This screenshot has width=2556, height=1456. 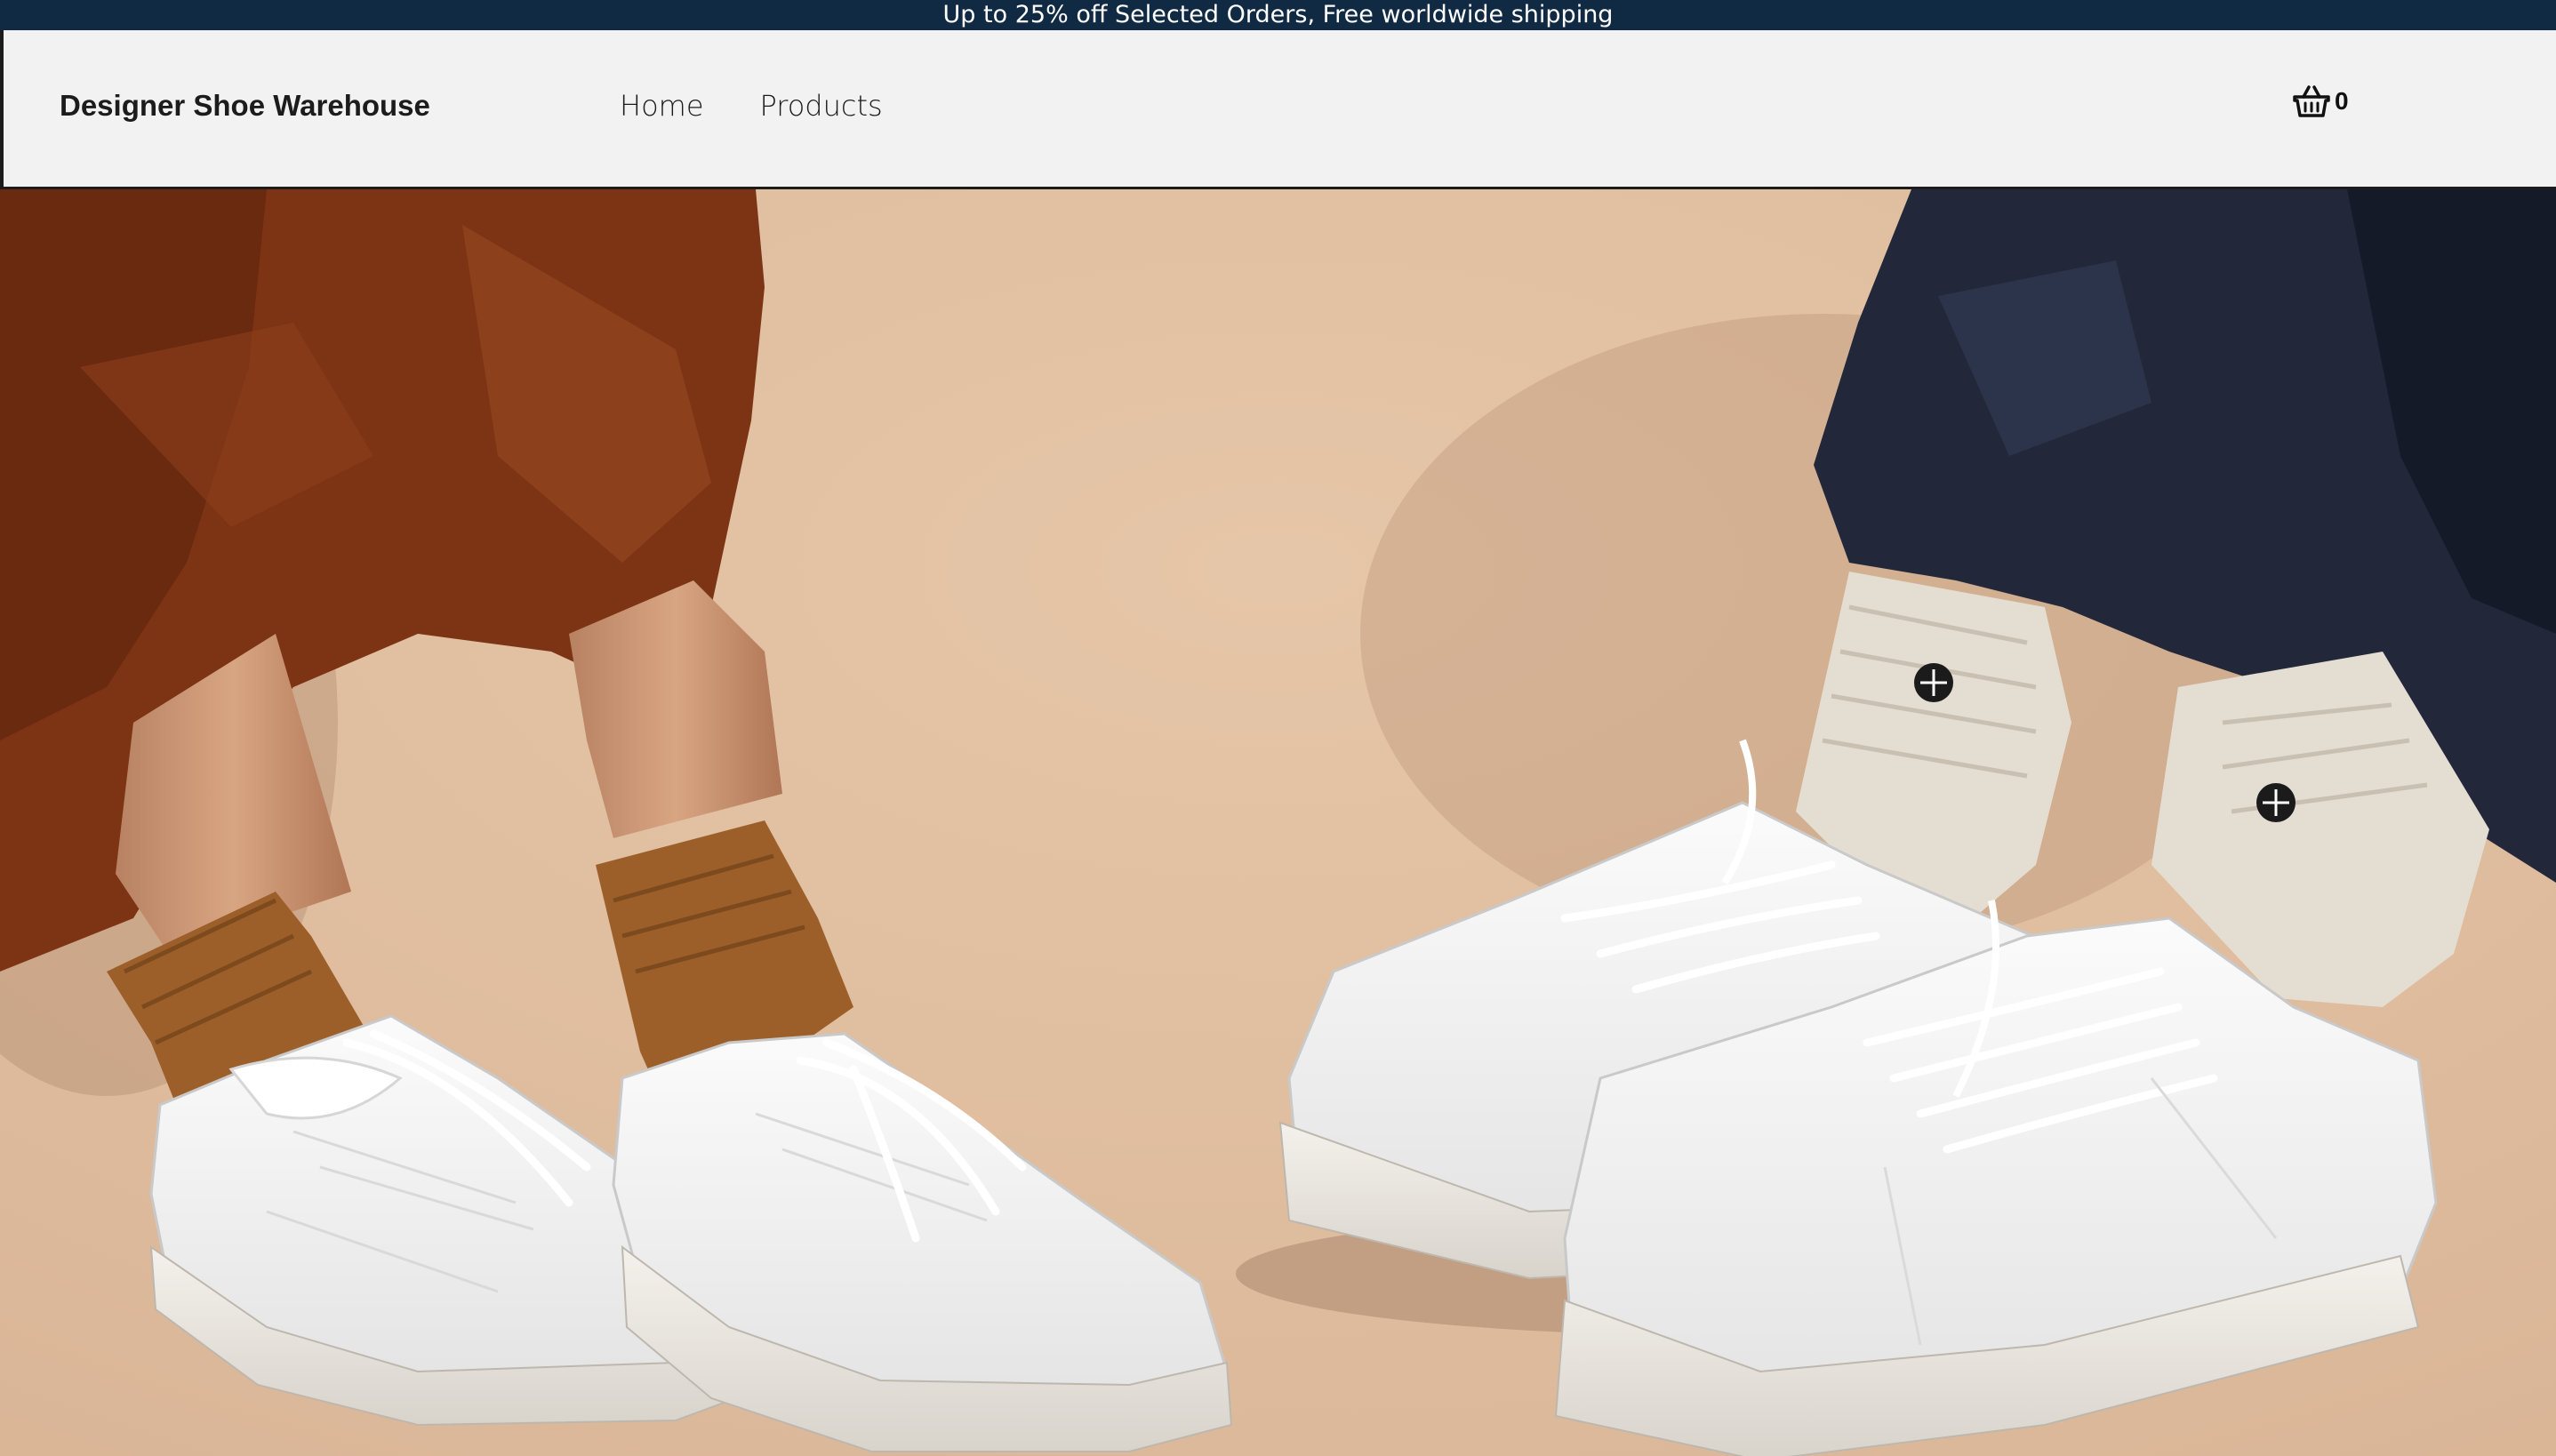 I want to click on nav-products-link: Products, so click(x=821, y=106).